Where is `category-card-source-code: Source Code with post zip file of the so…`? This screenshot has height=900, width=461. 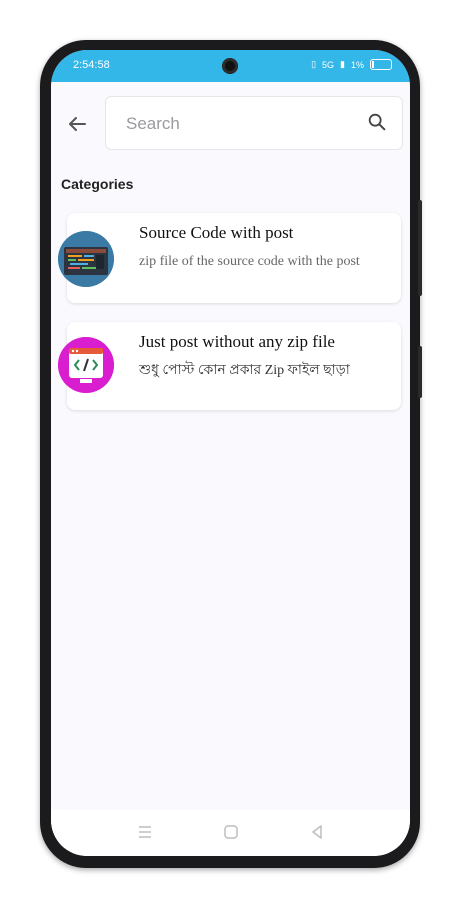
category-card-source-code: Source Code with post zip file of the so… is located at coordinates (234, 258).